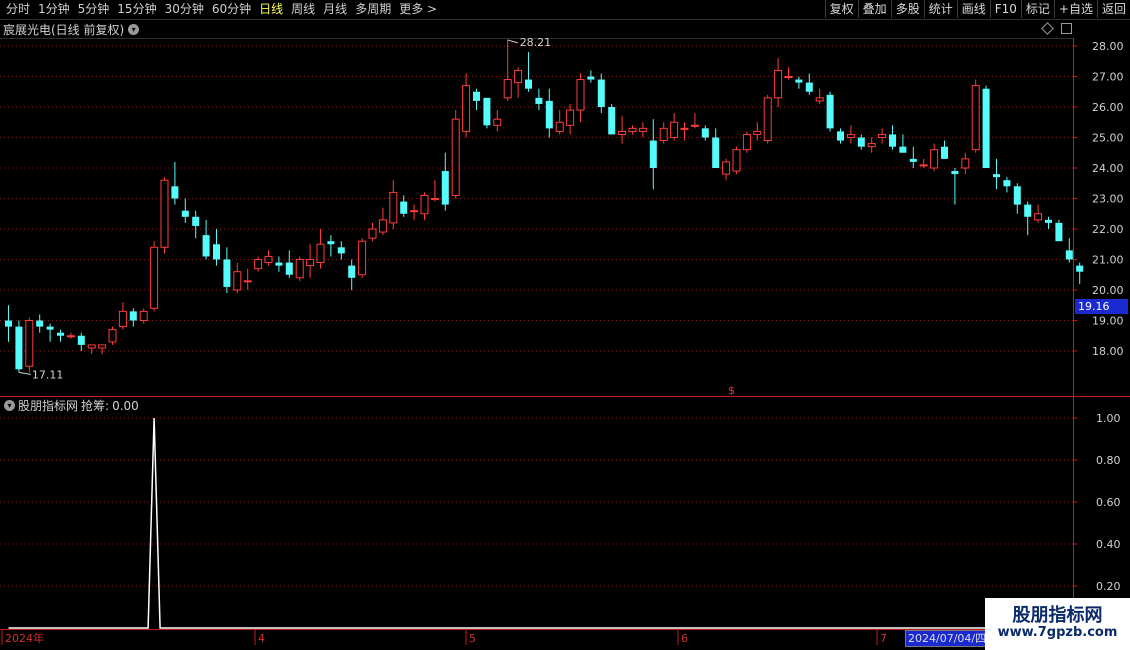 This screenshot has width=1130, height=650. Describe the element at coordinates (1108, 502) in the screenshot. I see `ind-tick-label: 0.60` at that location.